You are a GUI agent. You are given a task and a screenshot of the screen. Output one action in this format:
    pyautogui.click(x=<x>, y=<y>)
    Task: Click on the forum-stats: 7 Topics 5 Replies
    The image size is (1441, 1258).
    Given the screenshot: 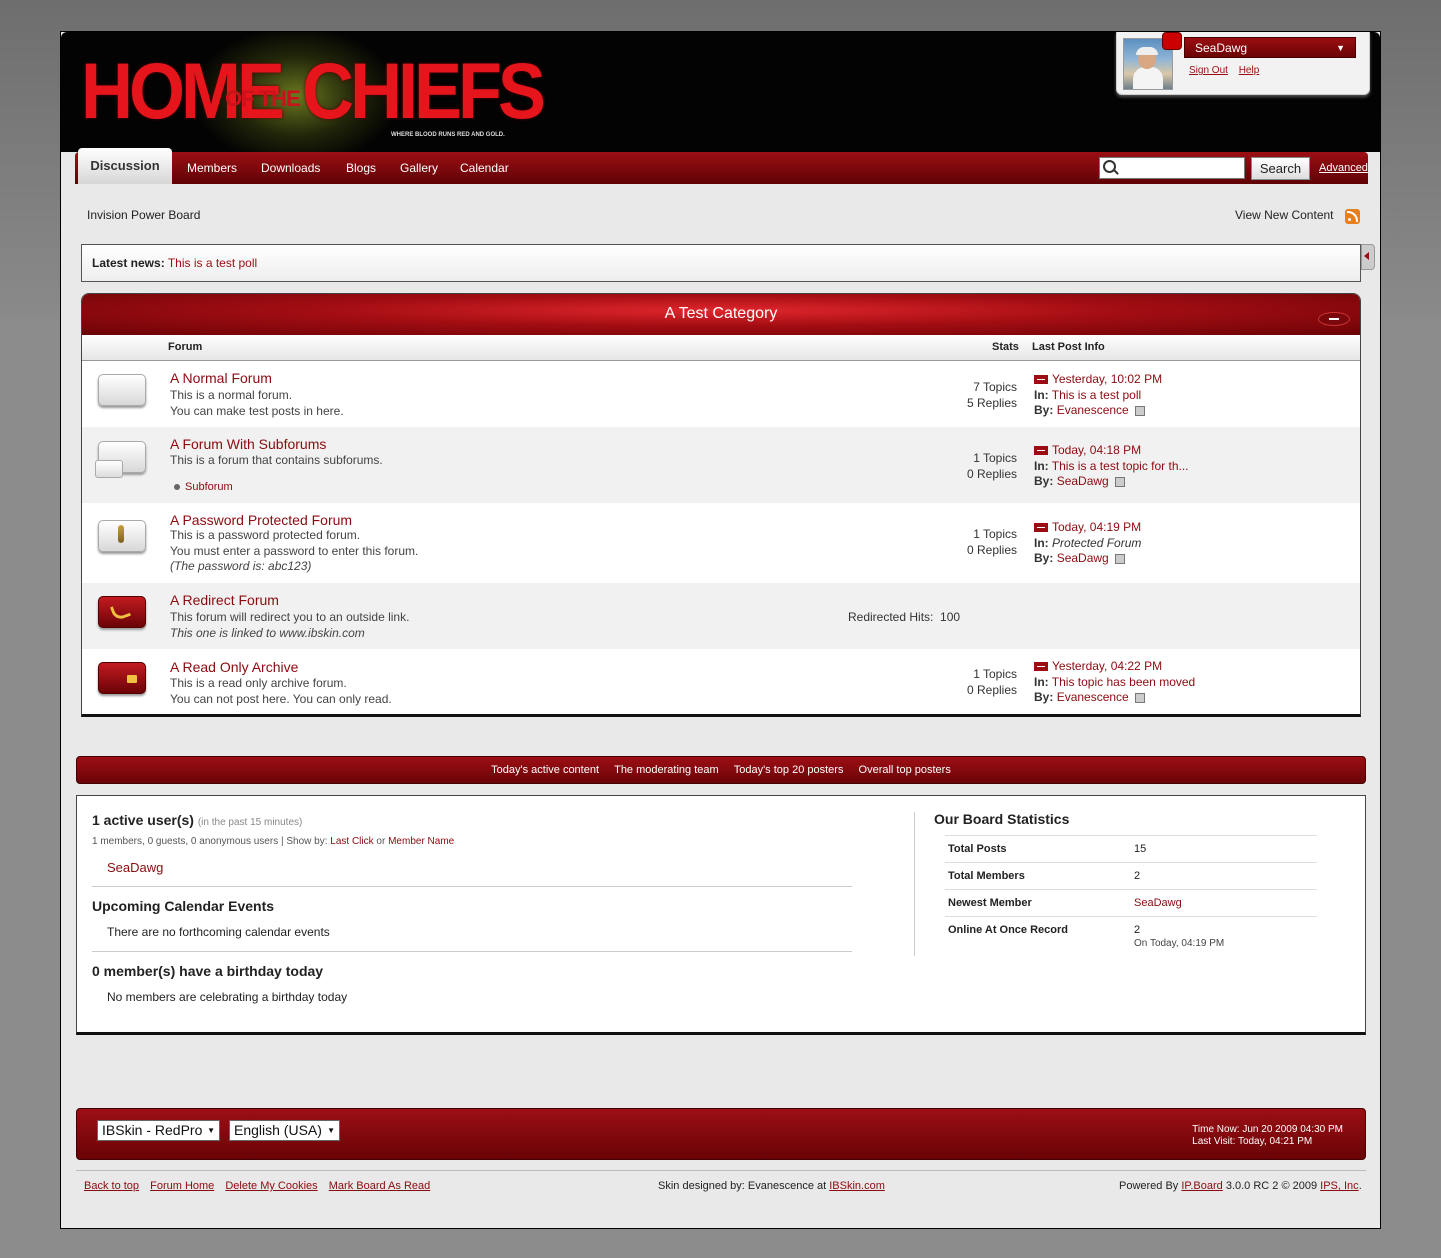 What is the action you would take?
    pyautogui.click(x=992, y=395)
    